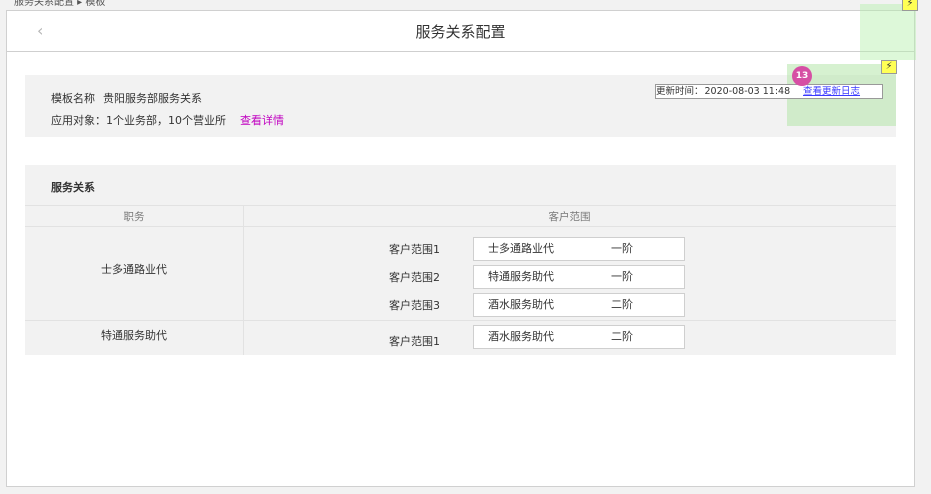 Image resolution: width=931 pixels, height=494 pixels. I want to click on update-info-box: 更新时间：2020-08-03 11:48 查看更新日志, so click(769, 91).